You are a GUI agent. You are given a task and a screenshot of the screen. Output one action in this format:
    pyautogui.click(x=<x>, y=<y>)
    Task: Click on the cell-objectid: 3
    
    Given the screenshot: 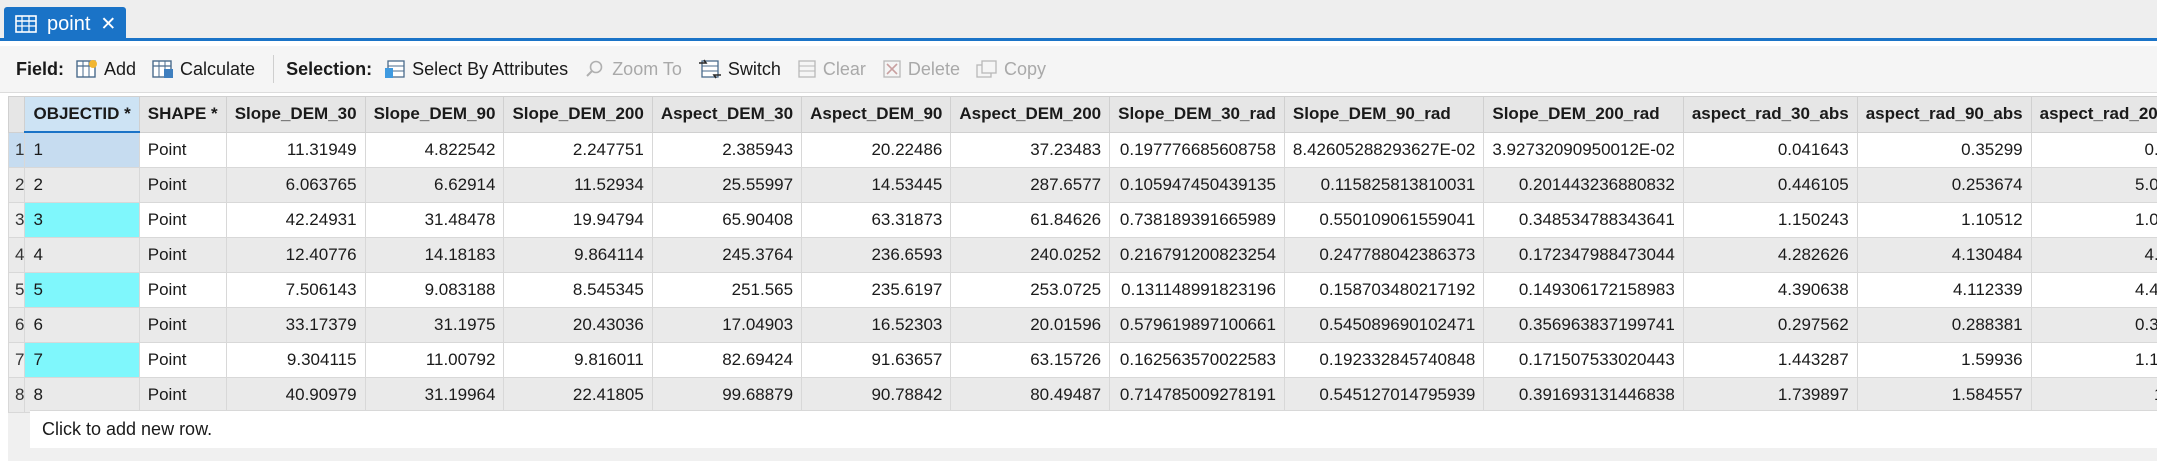 What is the action you would take?
    pyautogui.click(x=82, y=220)
    